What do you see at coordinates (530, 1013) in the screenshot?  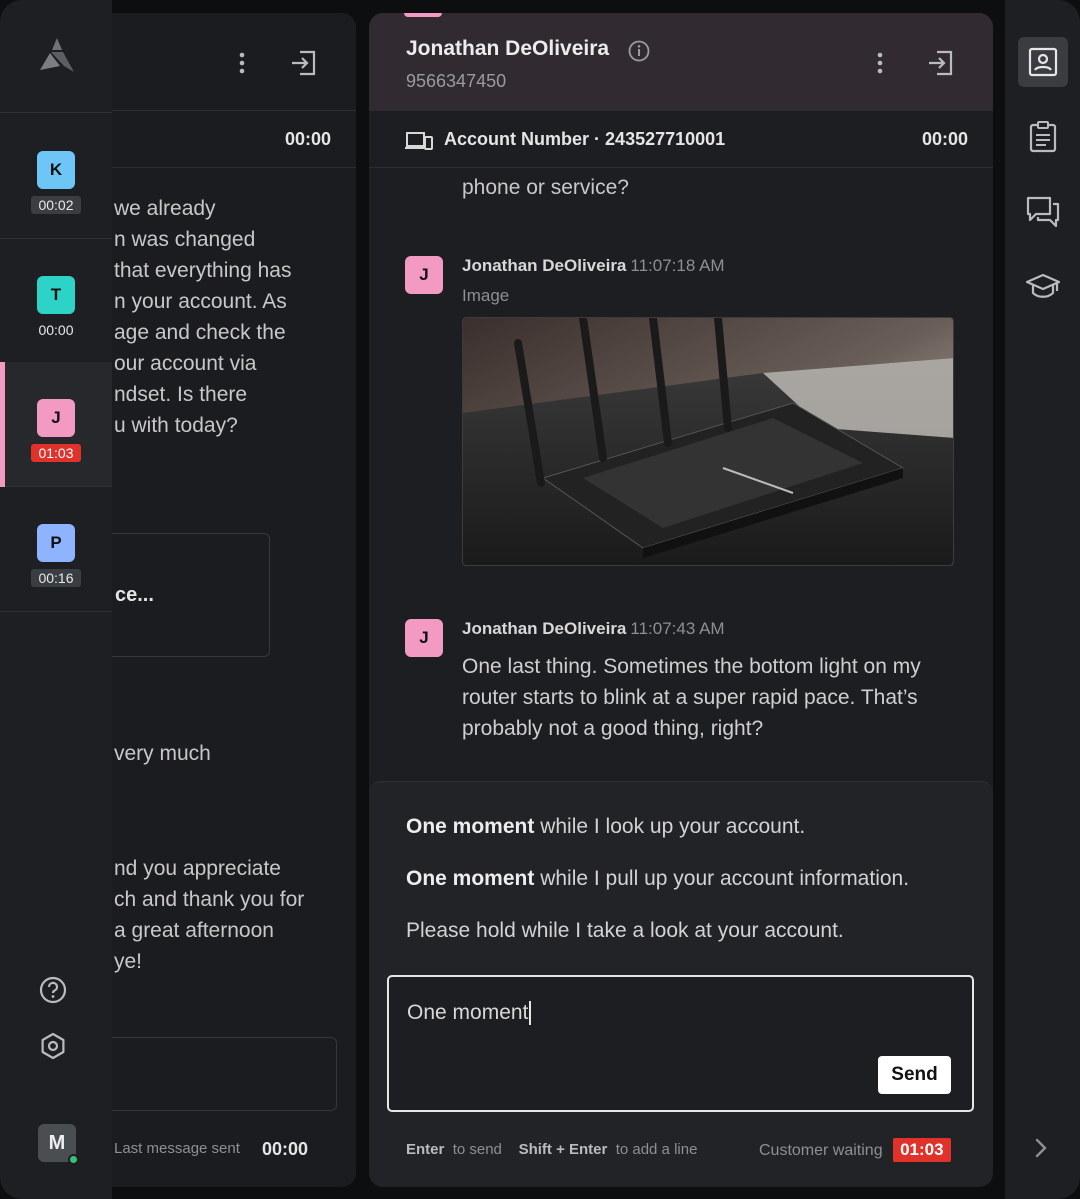 I see `text-caret` at bounding box center [530, 1013].